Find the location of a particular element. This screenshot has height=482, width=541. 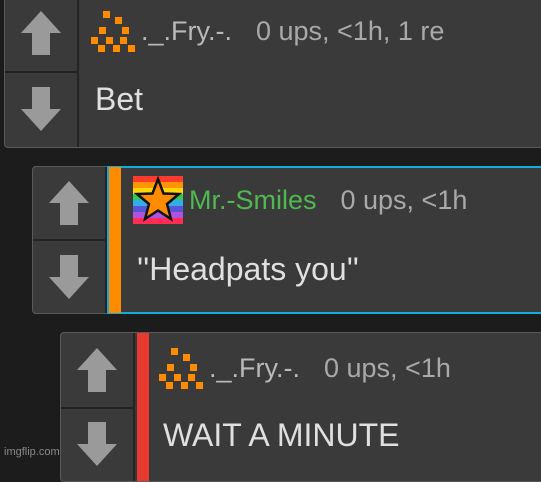

comment-header: ._.Fry.-. 0 ups, <1h, 1 re is located at coordinates (267, 31).